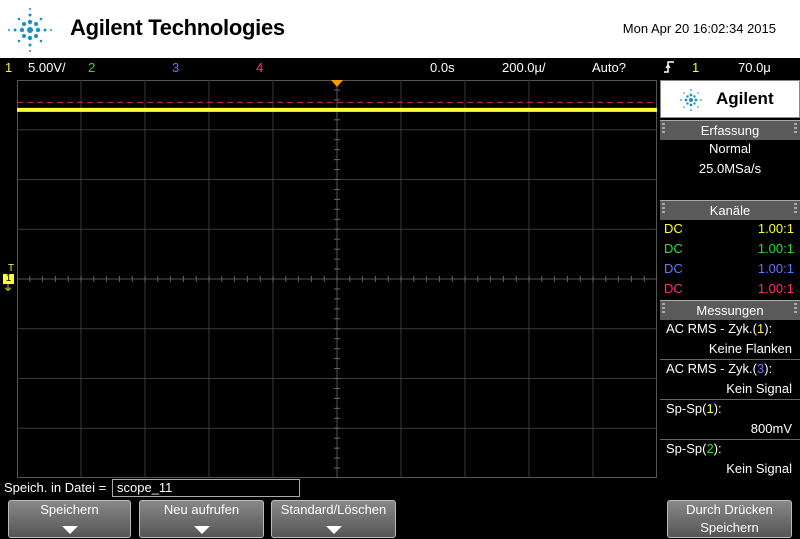 Image resolution: width=800 pixels, height=539 pixels. What do you see at coordinates (754, 67) in the screenshot?
I see `trigger-level: 70.0μ` at bounding box center [754, 67].